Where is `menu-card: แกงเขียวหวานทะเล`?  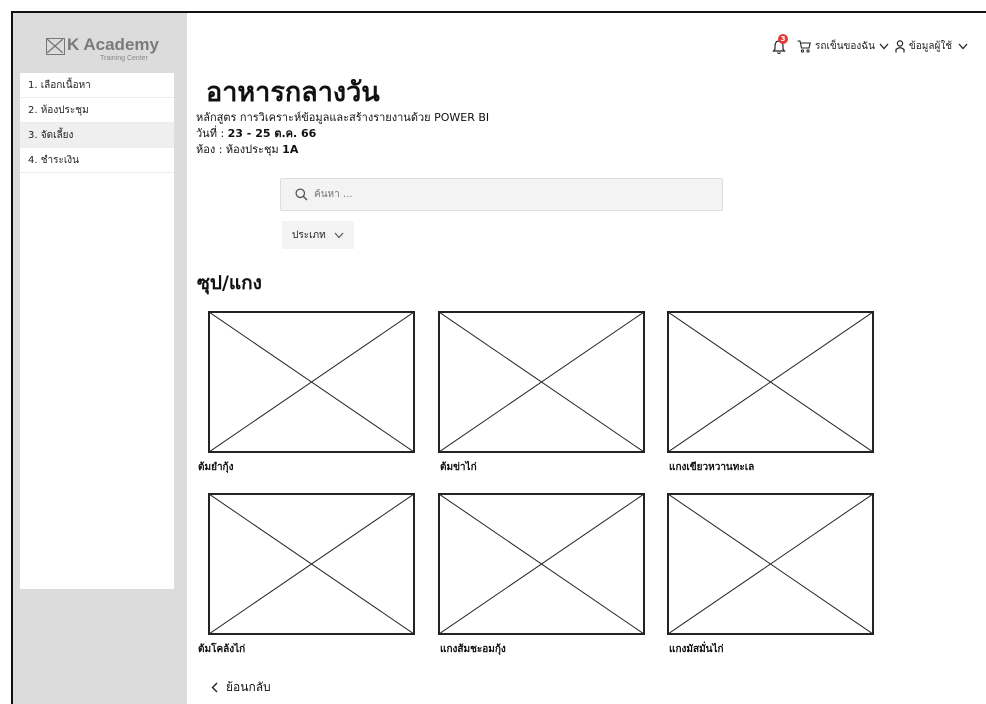 menu-card: แกงเขียวหวานทะเล is located at coordinates (770, 392).